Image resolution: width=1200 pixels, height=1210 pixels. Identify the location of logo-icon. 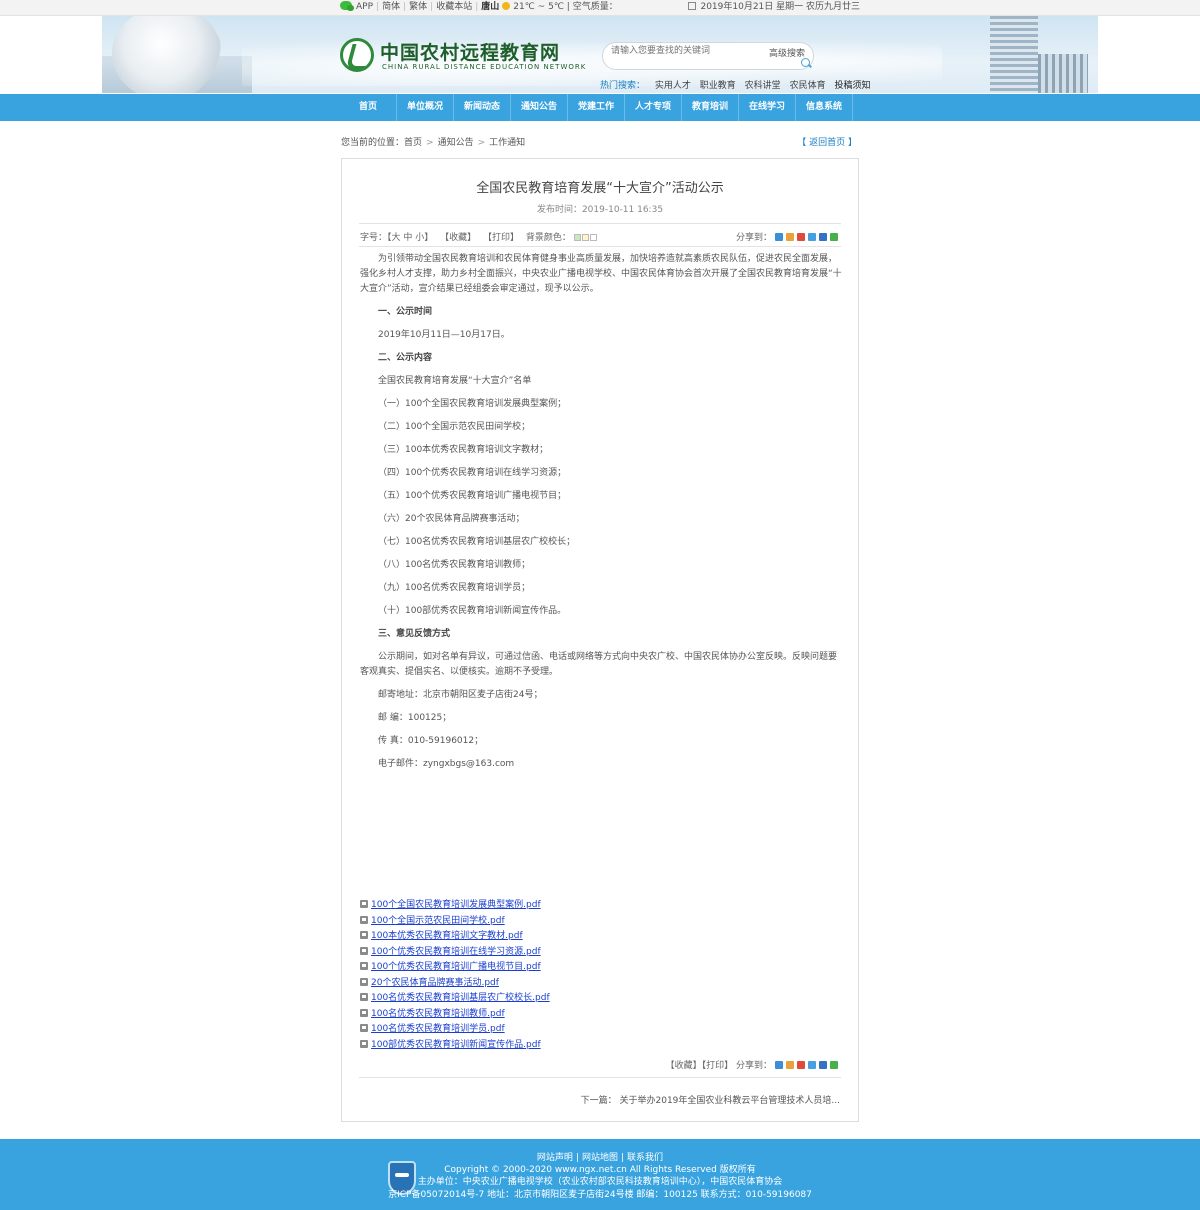
(357, 55).